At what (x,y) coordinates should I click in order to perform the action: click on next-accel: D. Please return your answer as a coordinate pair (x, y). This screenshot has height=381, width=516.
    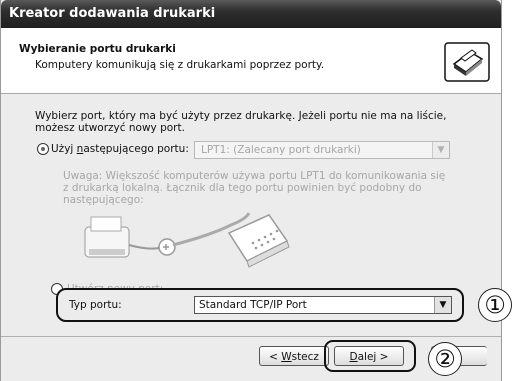
    Looking at the image, I should click on (353, 357).